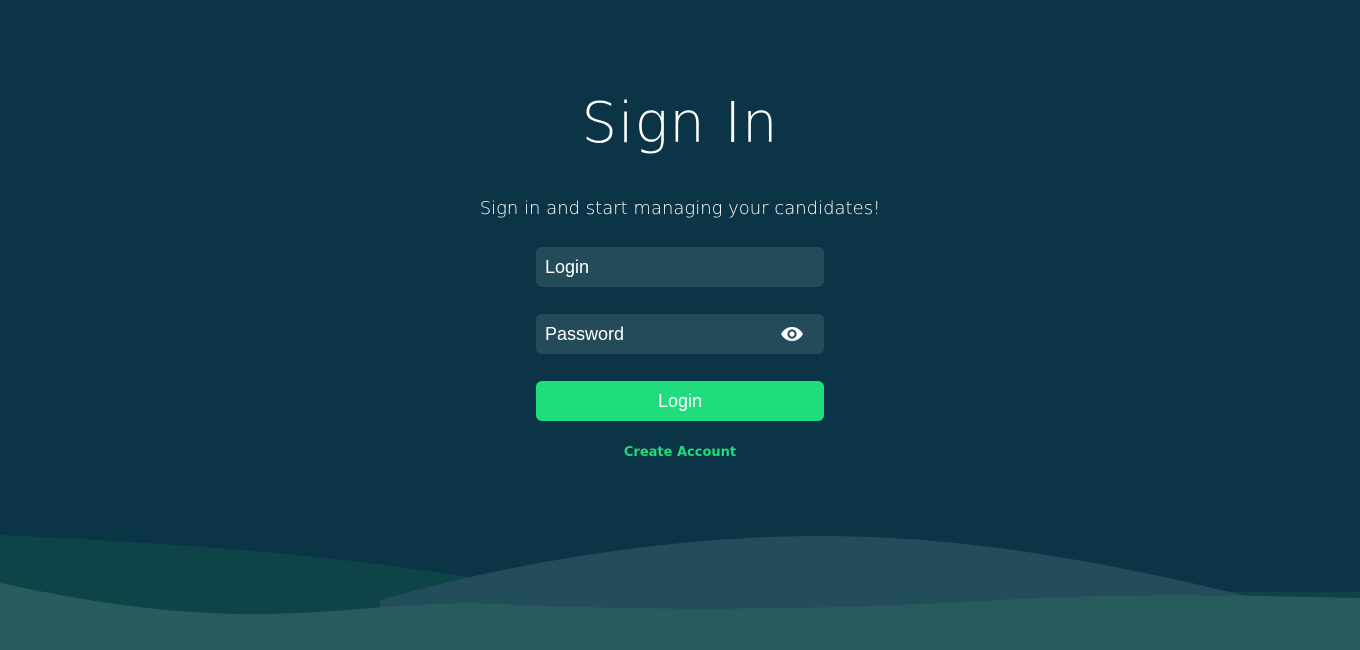 The image size is (1360, 650). What do you see at coordinates (792, 334) in the screenshot?
I see `eye-icon` at bounding box center [792, 334].